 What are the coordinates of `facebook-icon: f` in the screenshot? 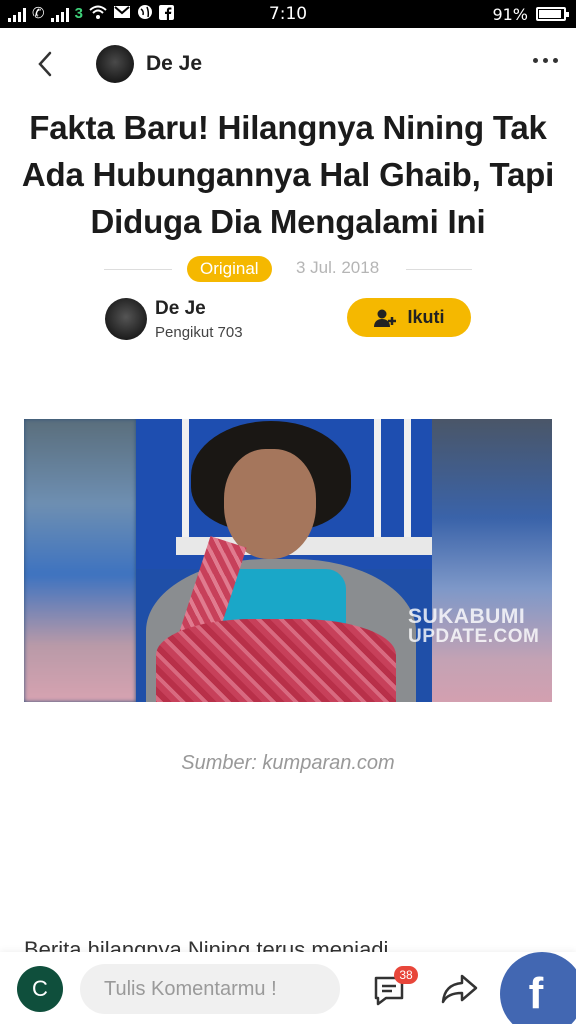 It's located at (536, 993).